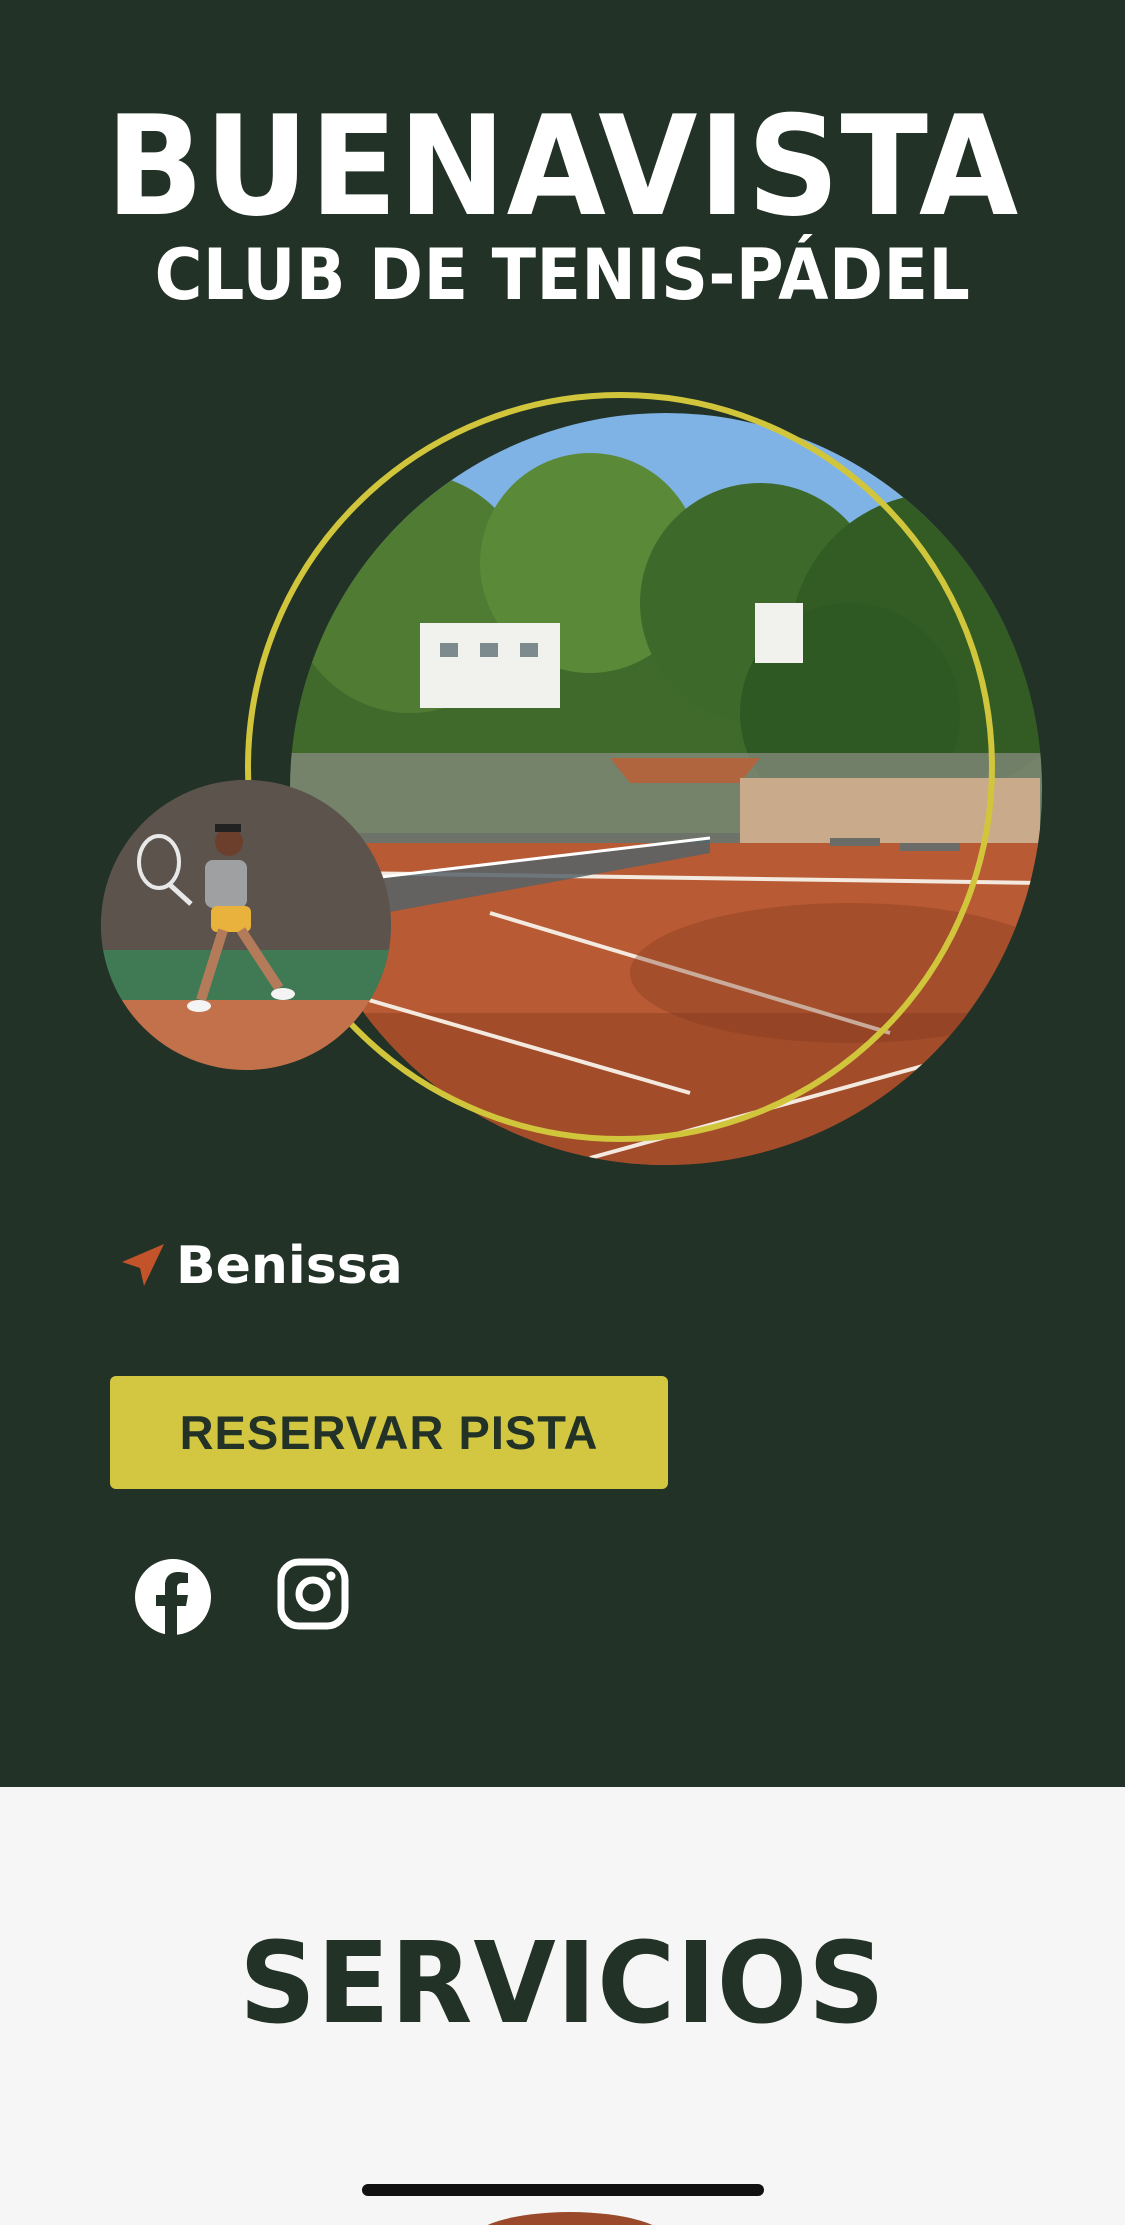  I want to click on location-arrow-icon, so click(143, 1265).